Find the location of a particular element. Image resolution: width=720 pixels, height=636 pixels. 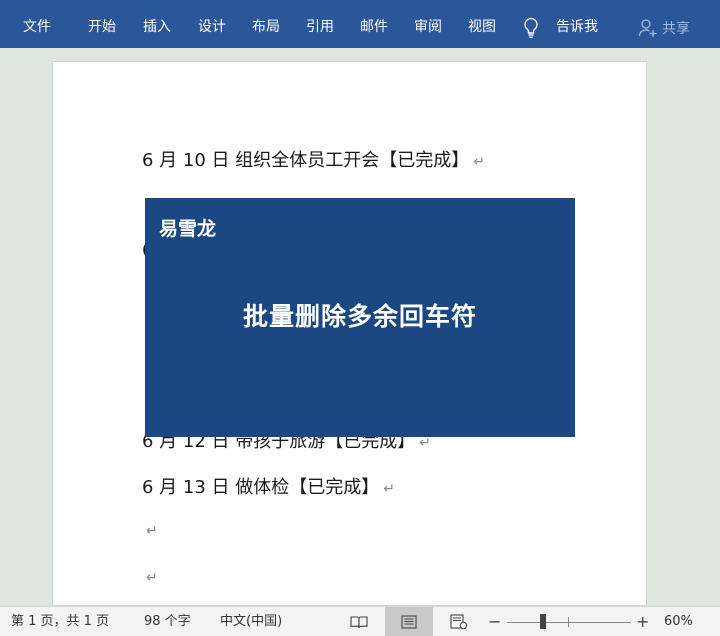

web-layout-icon is located at coordinates (459, 622).